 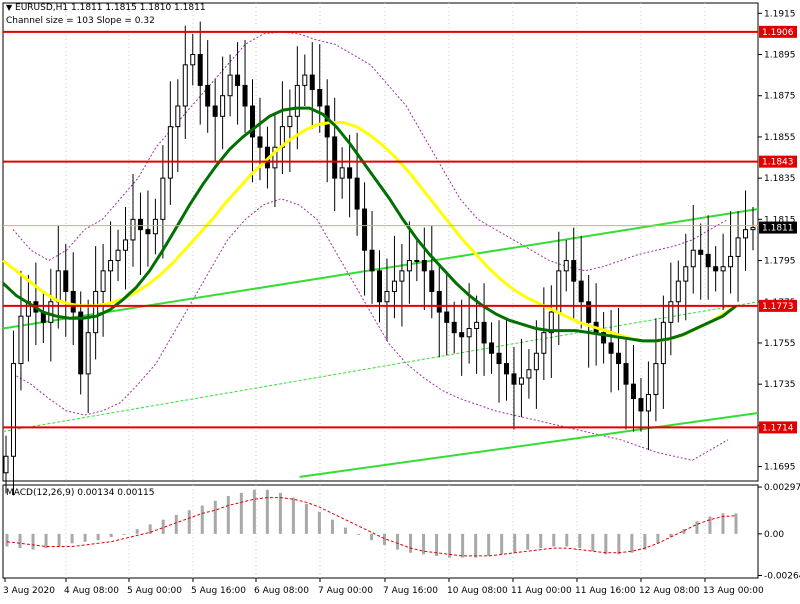 I want to click on y-tick-label: 1.1735, so click(x=780, y=385).